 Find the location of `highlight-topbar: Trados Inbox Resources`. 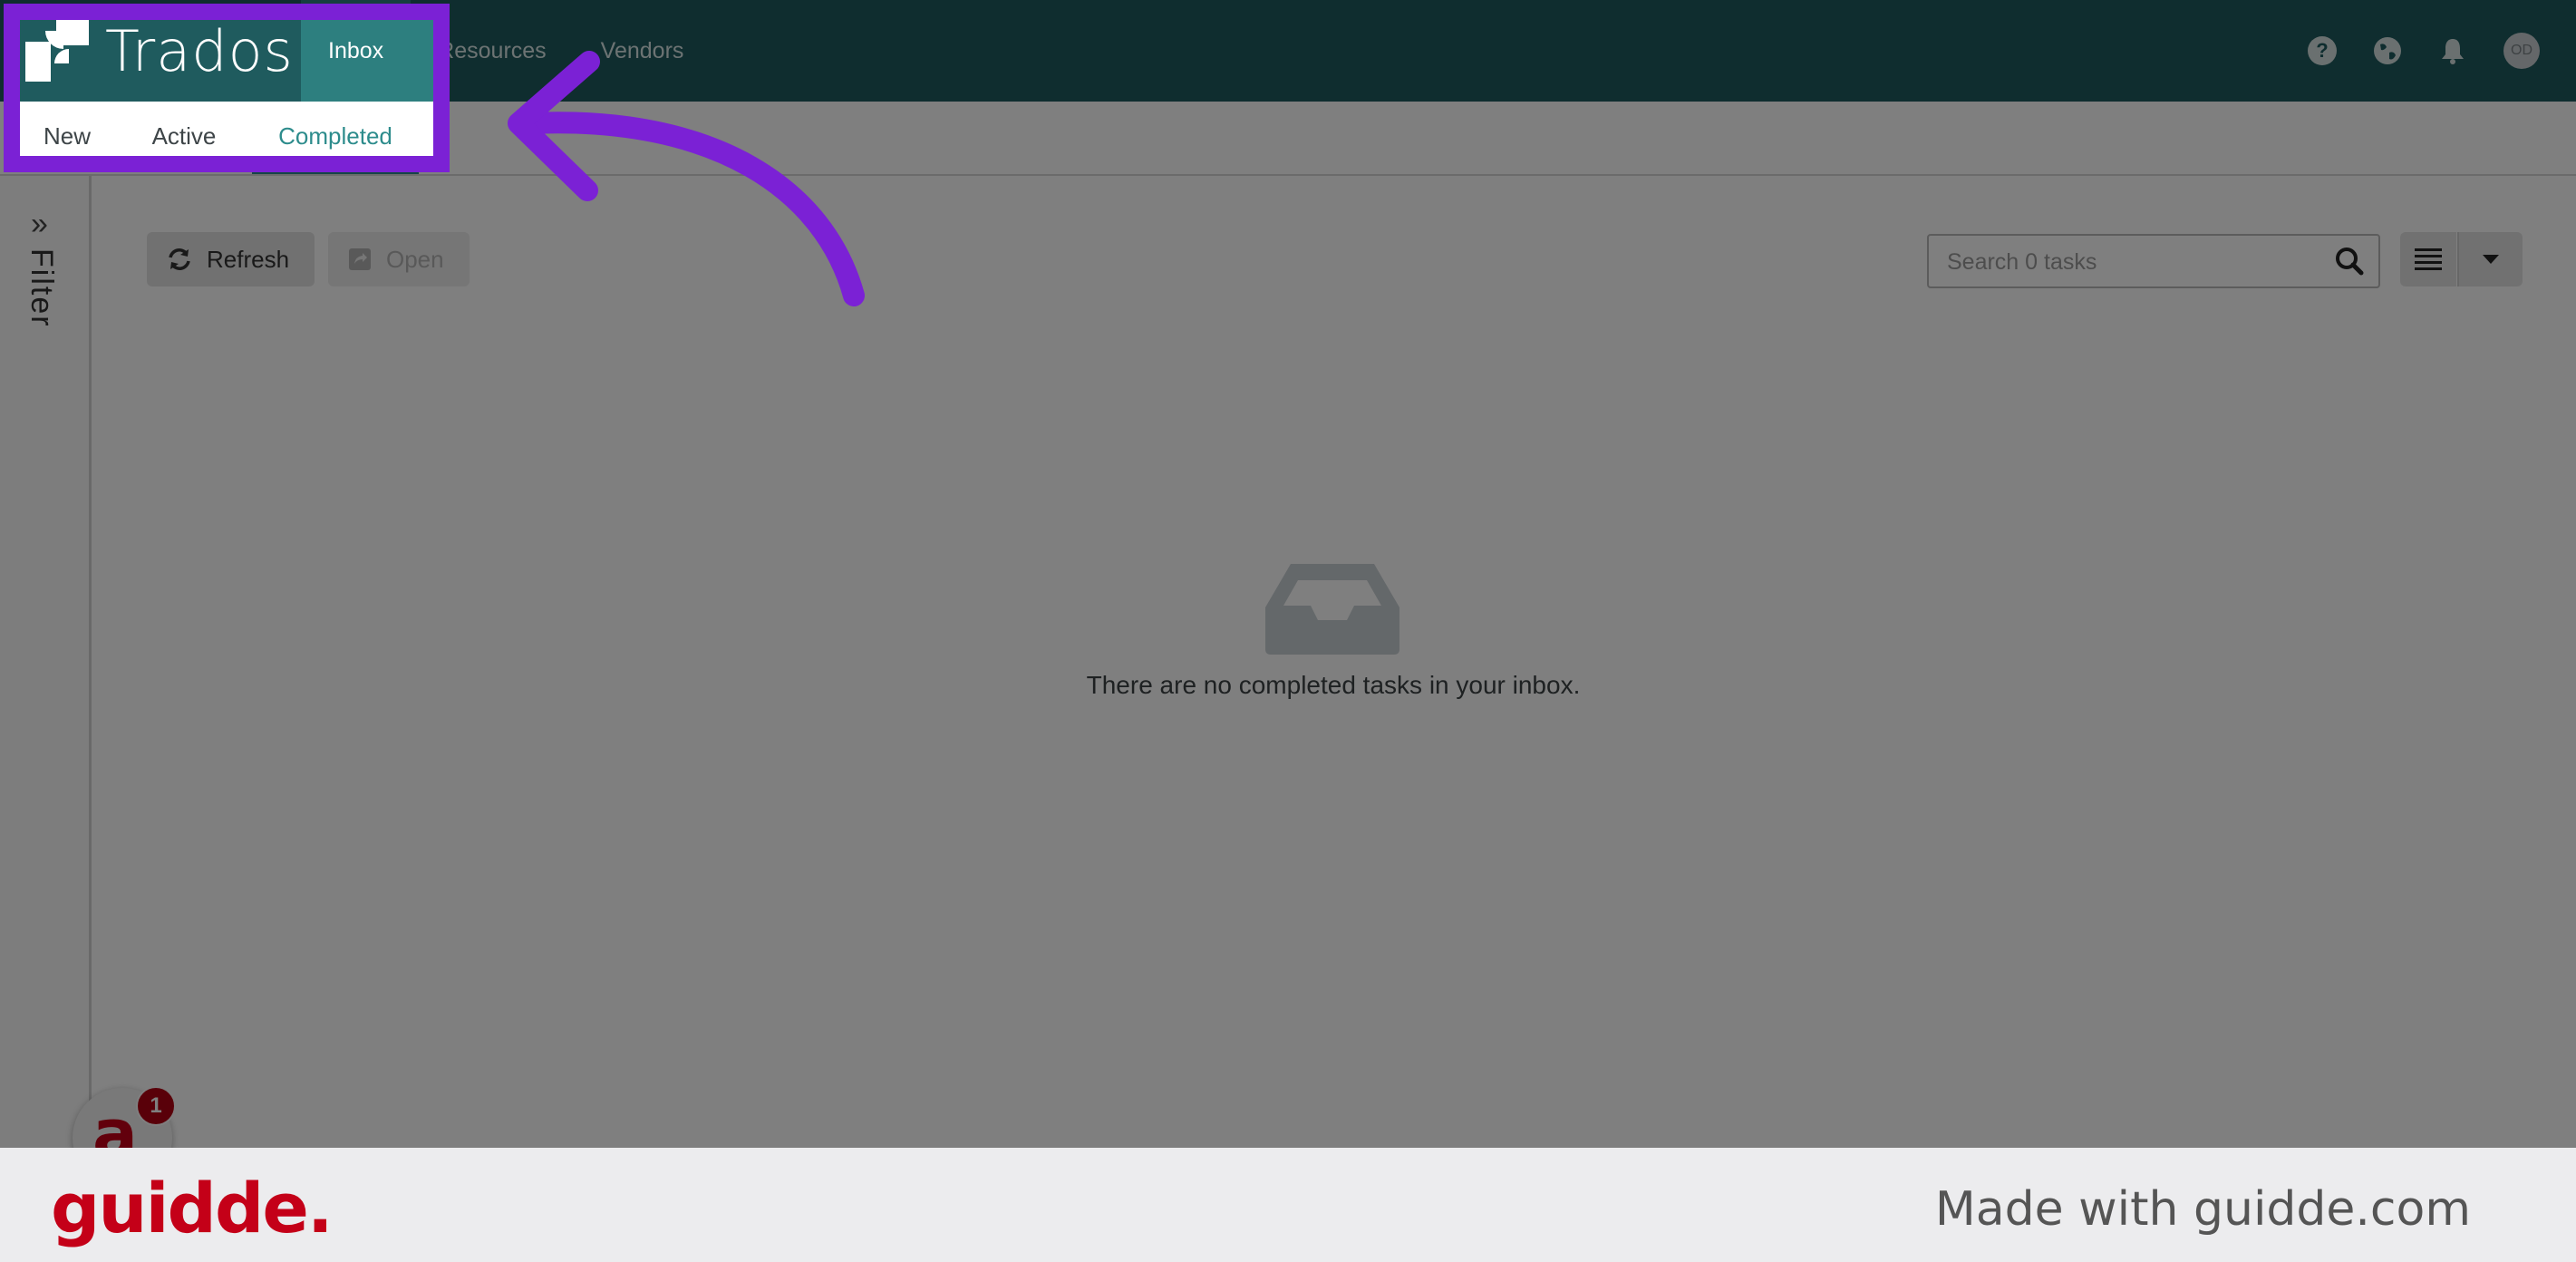

highlight-topbar: Trados Inbox Resources is located at coordinates (233, 61).